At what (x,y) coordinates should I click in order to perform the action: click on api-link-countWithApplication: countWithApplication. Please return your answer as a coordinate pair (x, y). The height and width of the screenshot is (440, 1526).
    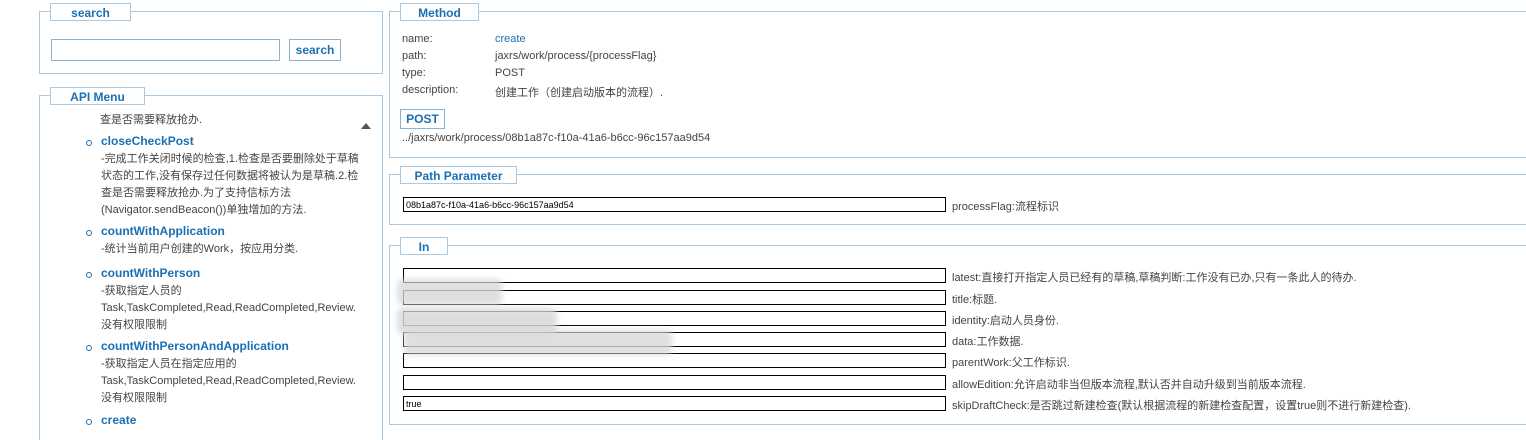
    Looking at the image, I should click on (163, 231).